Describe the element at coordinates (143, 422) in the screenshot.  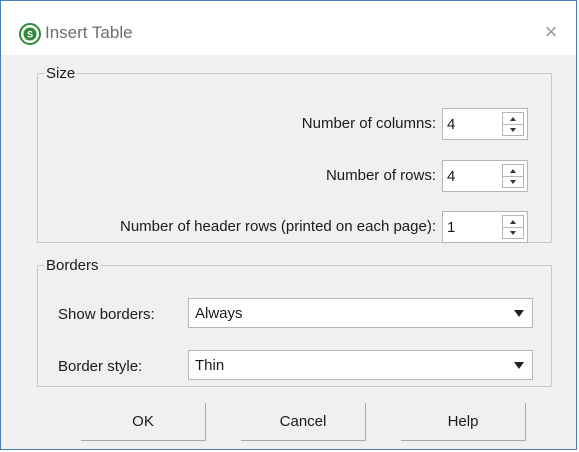
I see `ok-button: OK` at that location.